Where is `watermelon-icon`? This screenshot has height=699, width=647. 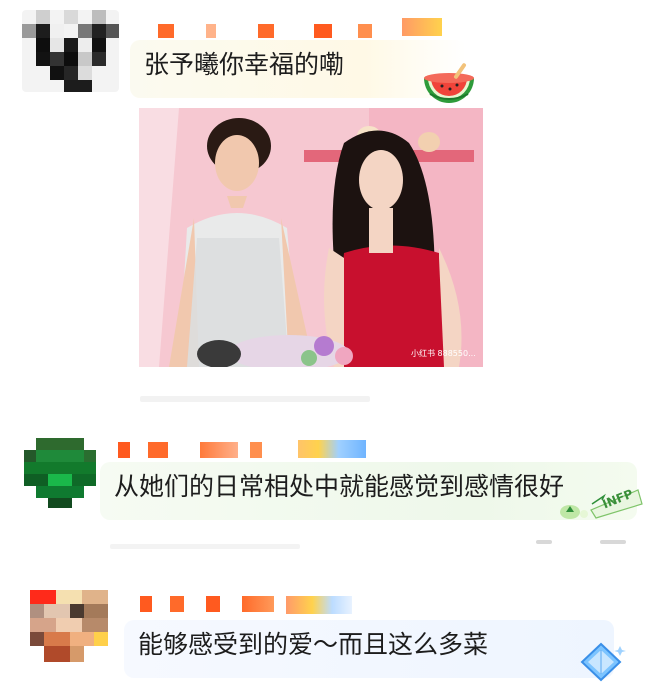 watermelon-icon is located at coordinates (449, 83).